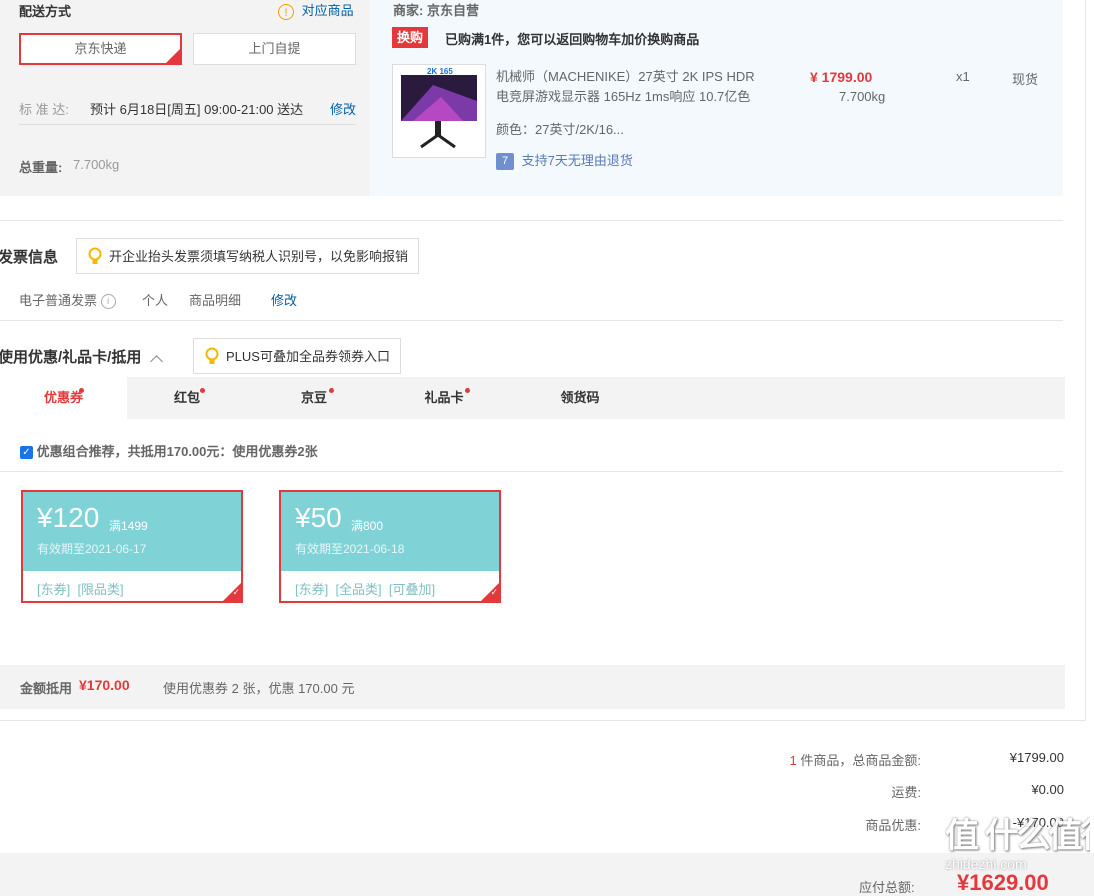 The image size is (1094, 896). Describe the element at coordinates (44, 109) in the screenshot. I see `standard-label: 标 准 达:` at that location.